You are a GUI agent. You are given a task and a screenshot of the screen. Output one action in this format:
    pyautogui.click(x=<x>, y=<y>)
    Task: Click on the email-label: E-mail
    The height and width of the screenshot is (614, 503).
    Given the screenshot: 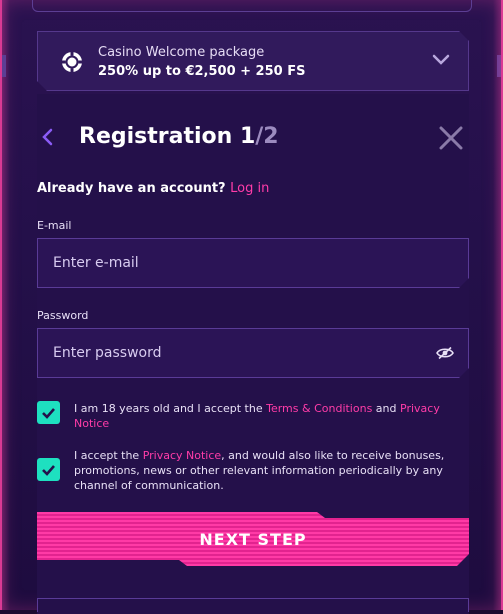 What is the action you would take?
    pyautogui.click(x=54, y=225)
    